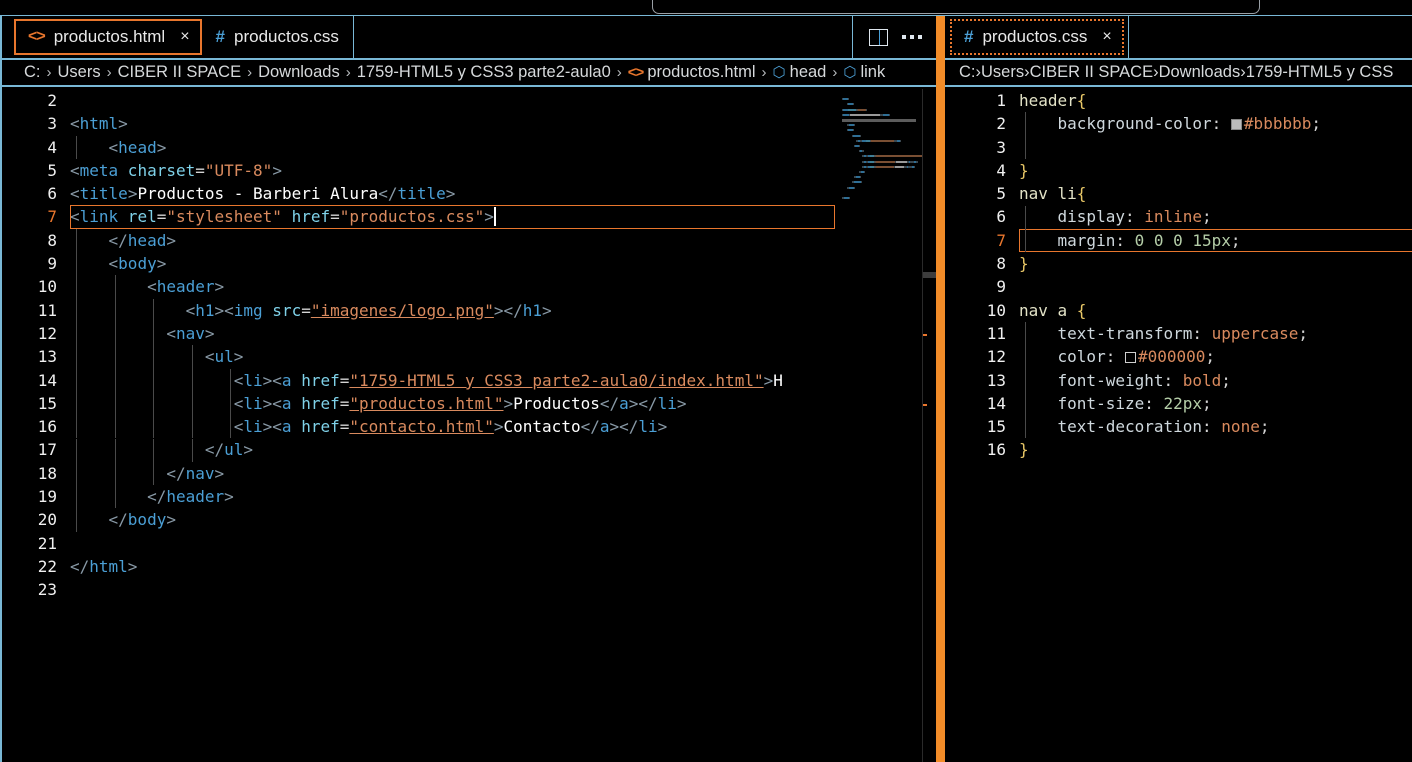 The width and height of the screenshot is (1412, 762). I want to click on code-line: 1 header{, so click(1133, 100).